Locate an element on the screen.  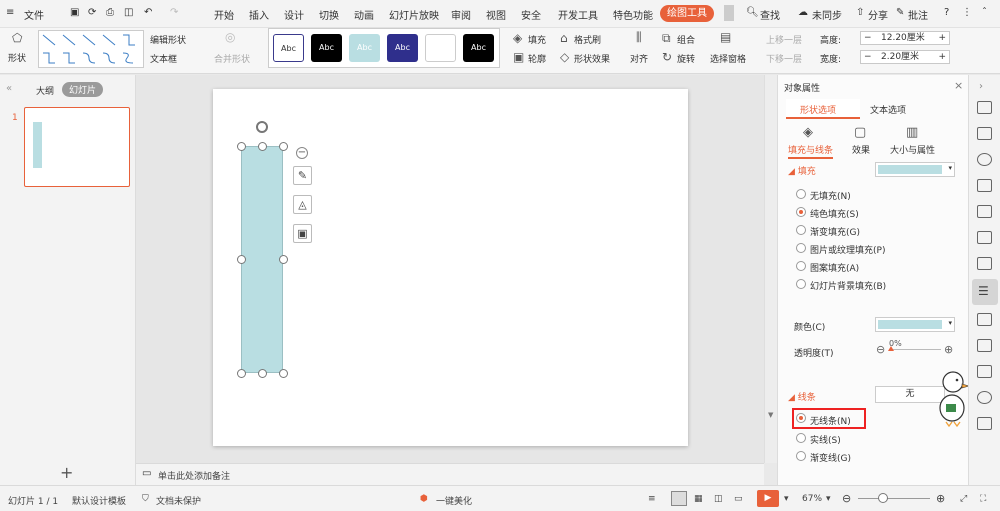
search-icon: 🔍︎ is located at coordinates (752, 12).